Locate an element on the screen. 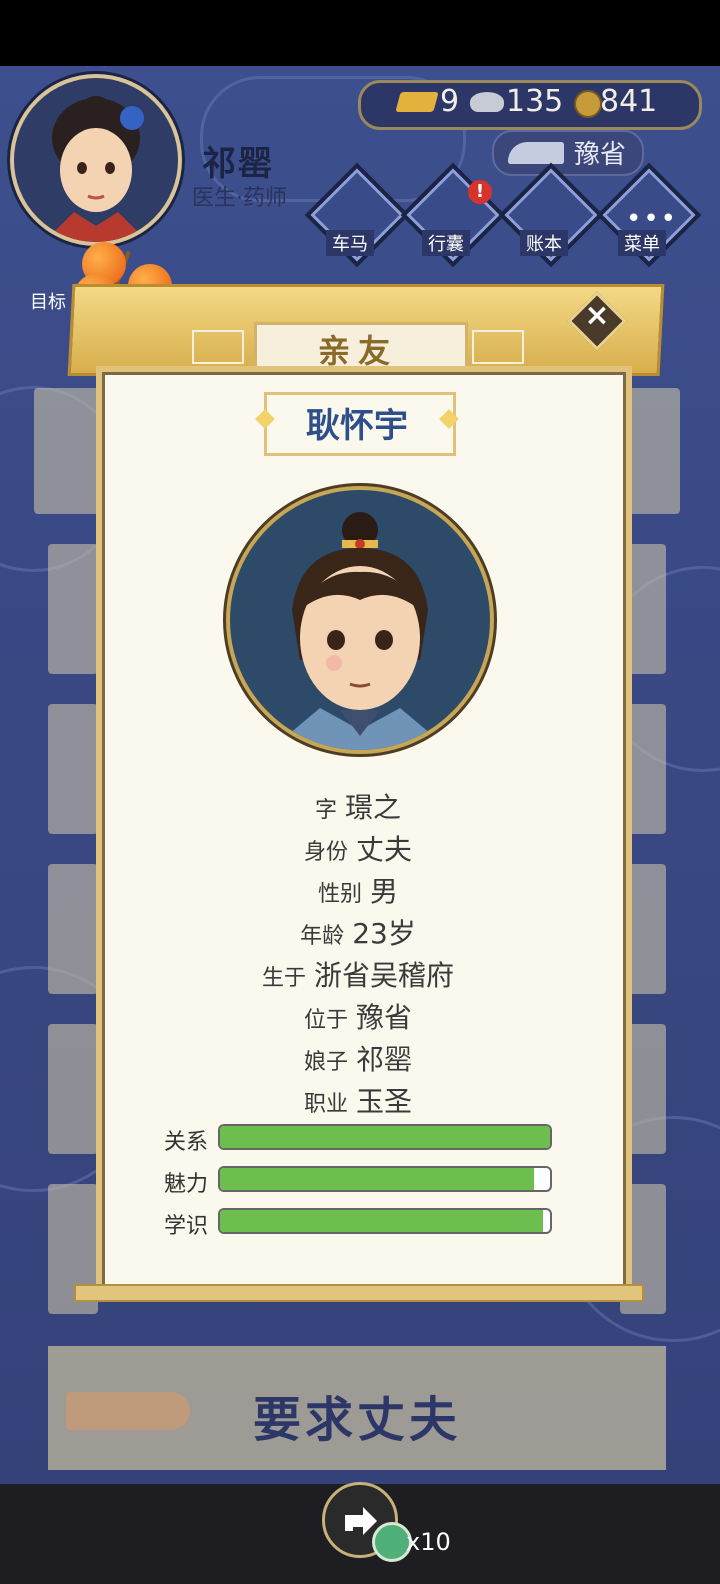  stat-label-knowledge: 学识 is located at coordinates (186, 1226).